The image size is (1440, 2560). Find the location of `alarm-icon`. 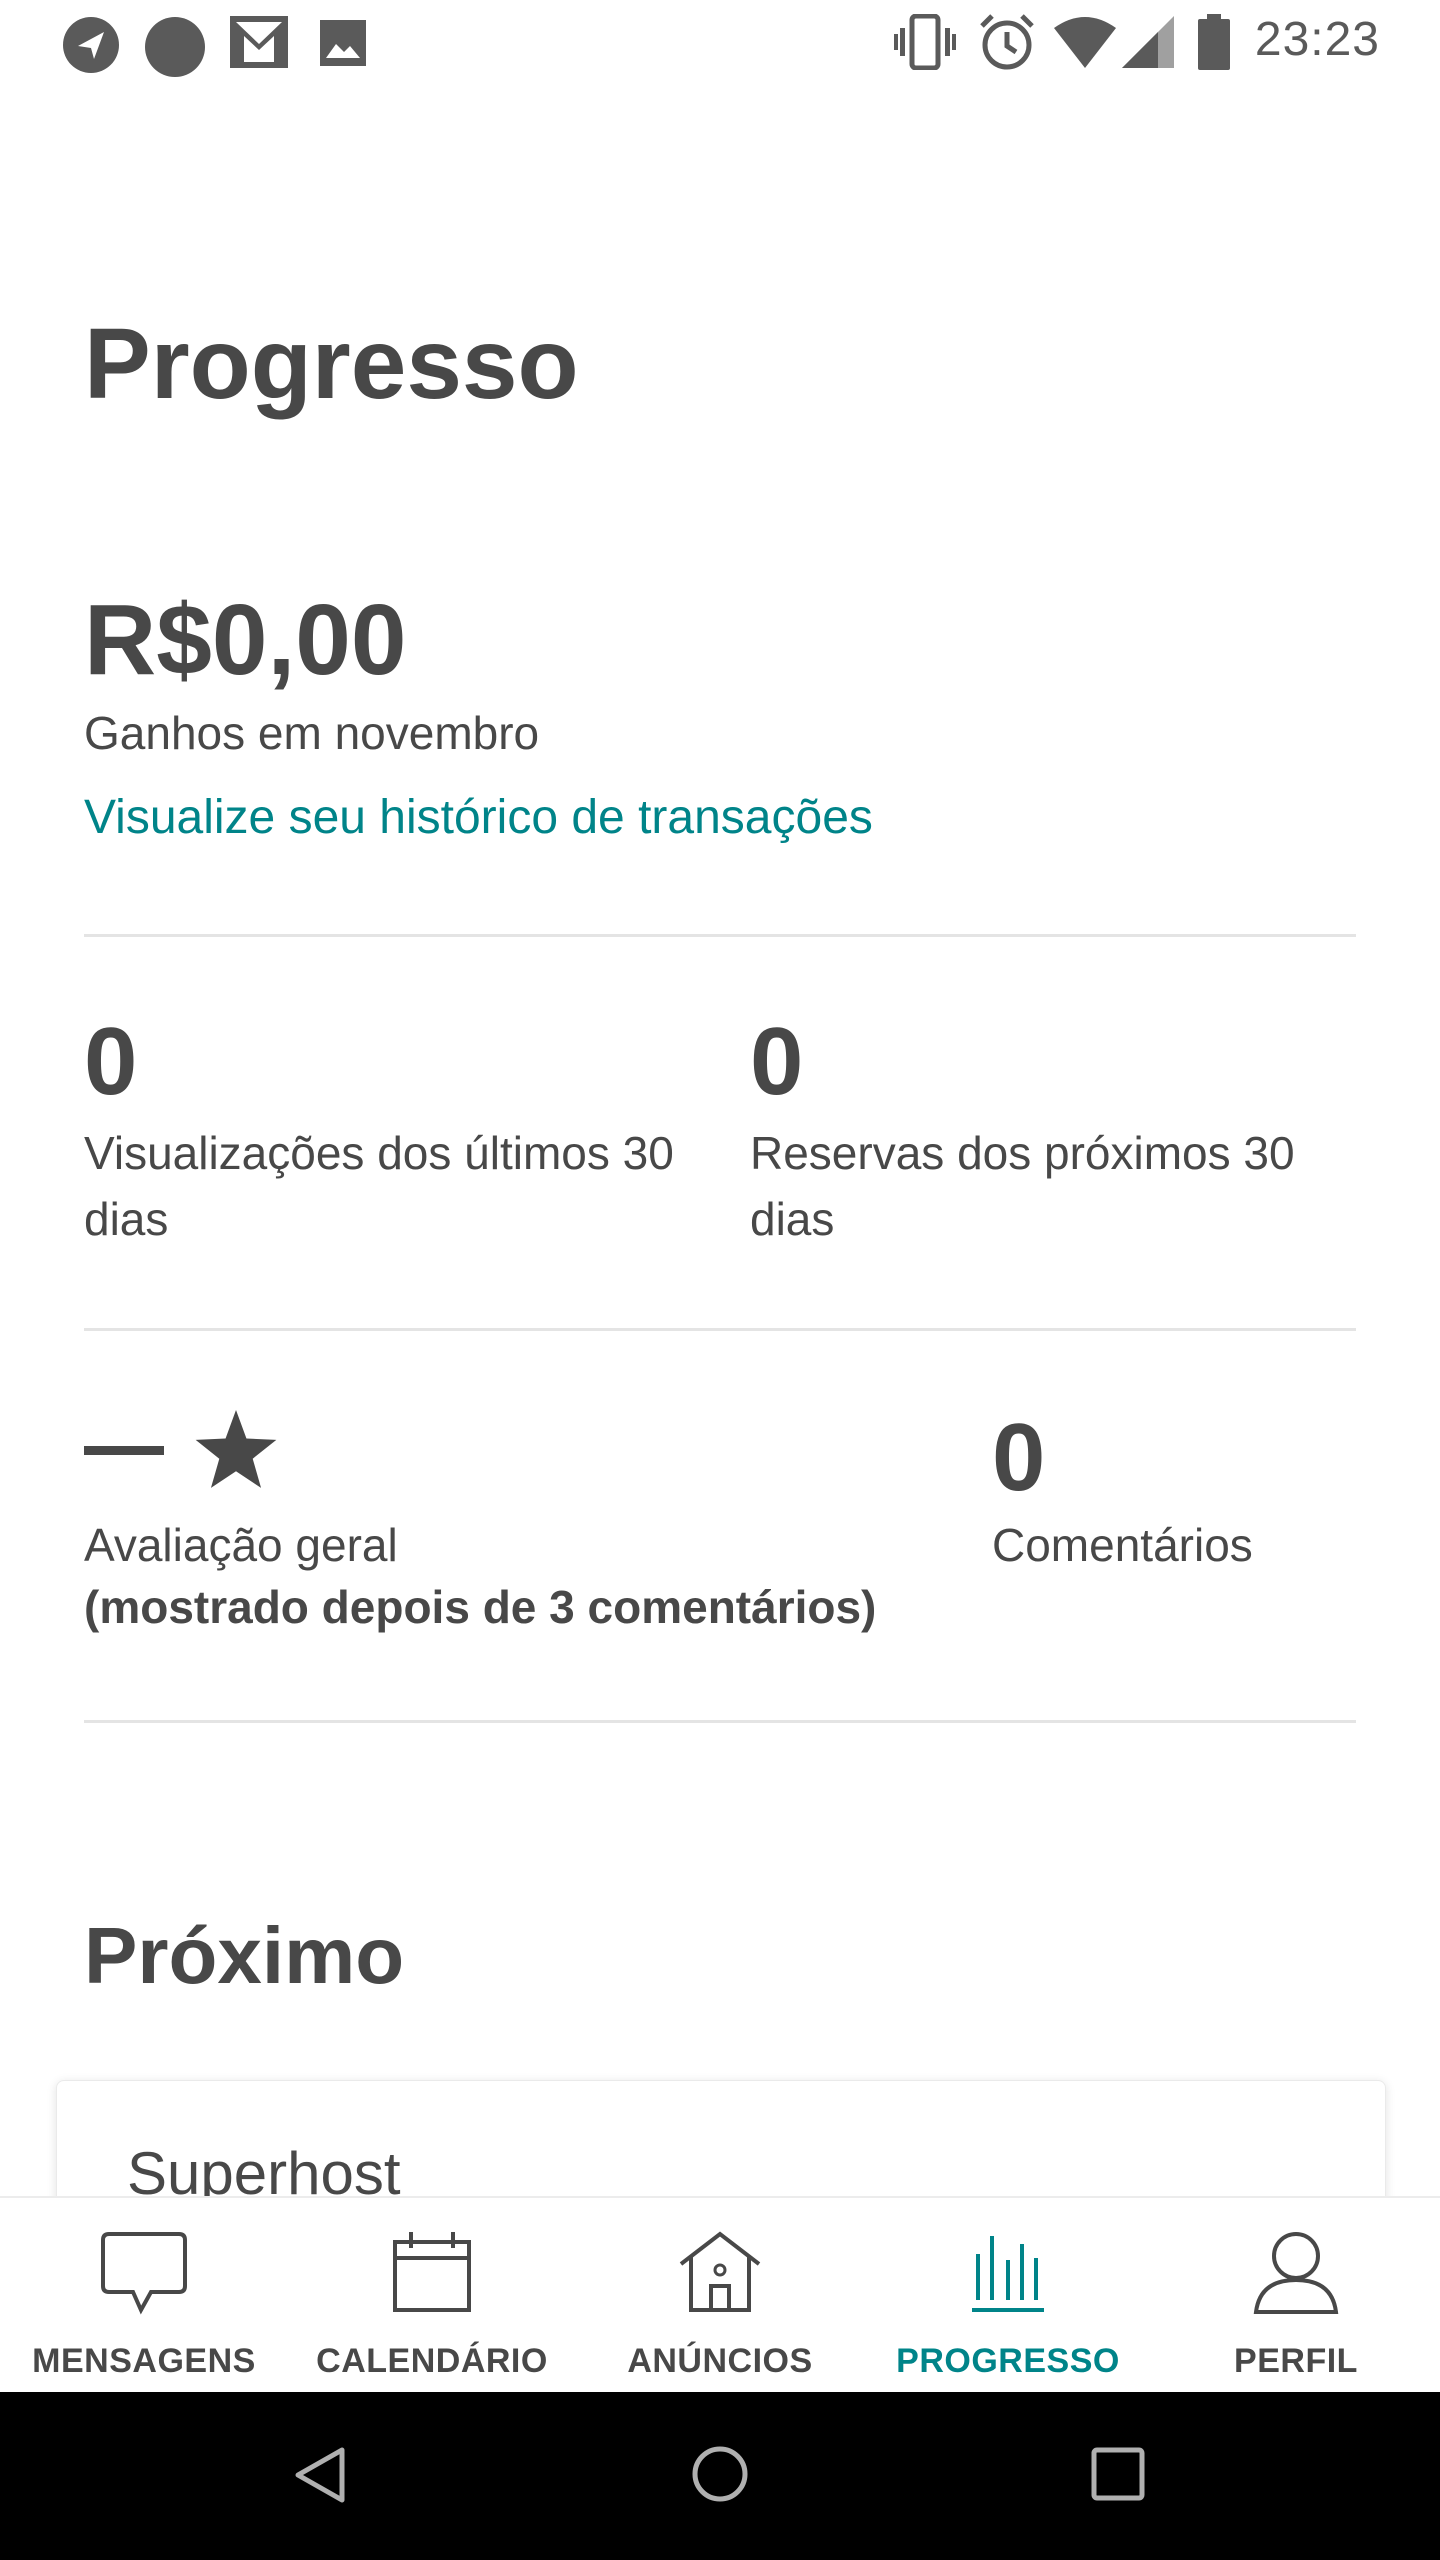

alarm-icon is located at coordinates (1007, 42).